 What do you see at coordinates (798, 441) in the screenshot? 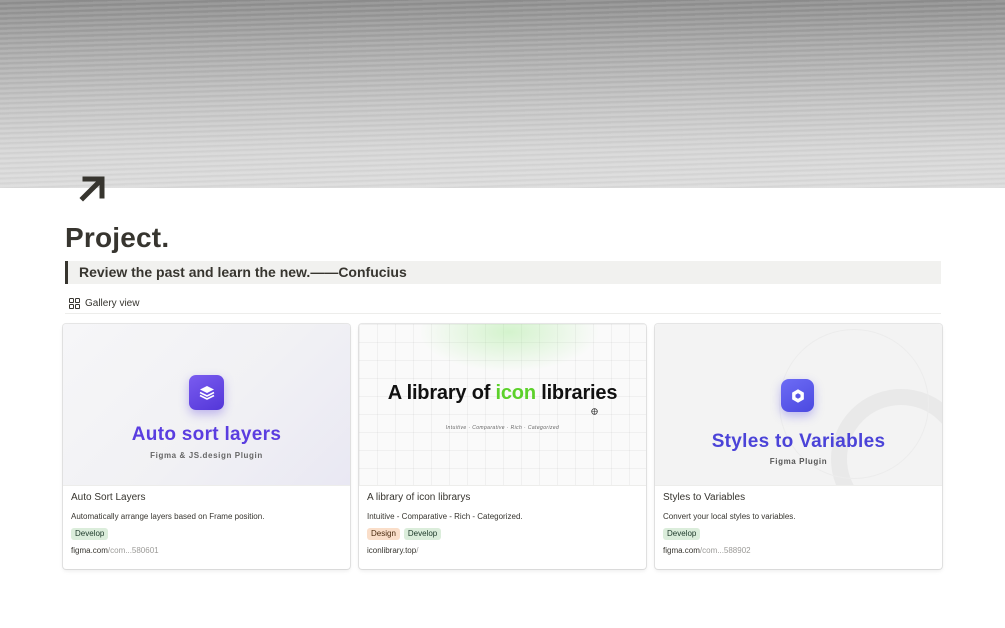
I see `preview-title: Styles to Variables` at bounding box center [798, 441].